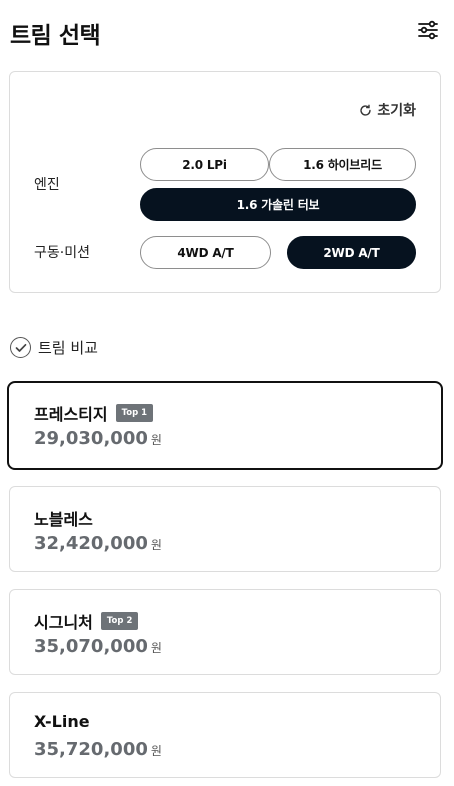 The image size is (454, 786). I want to click on trim-price: 32,420,000 원, so click(98, 543).